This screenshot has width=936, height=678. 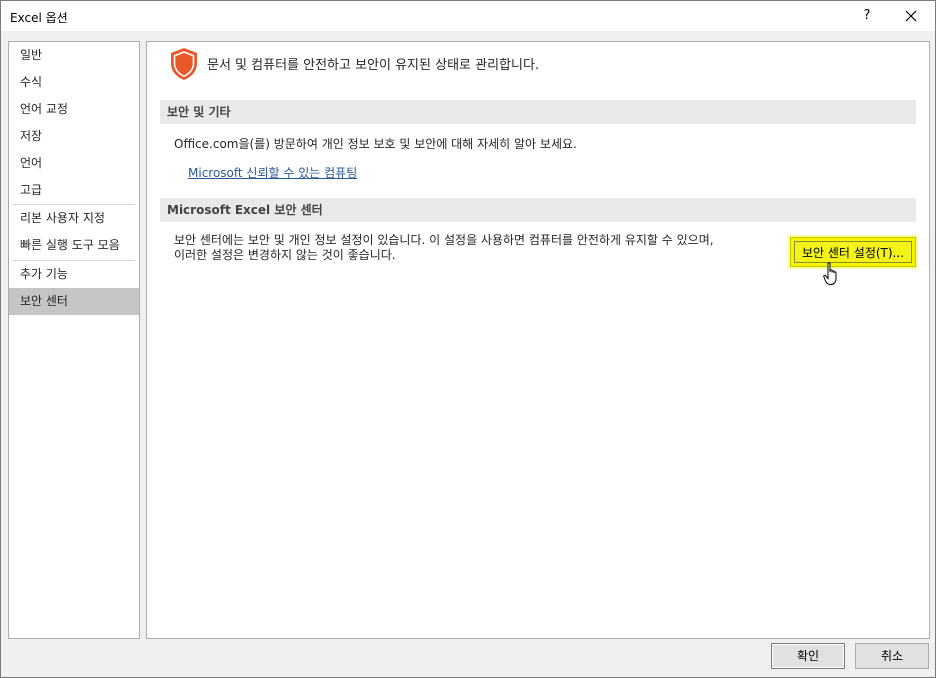 What do you see at coordinates (74, 190) in the screenshot?
I see `sidebar-item-advanced: 고급` at bounding box center [74, 190].